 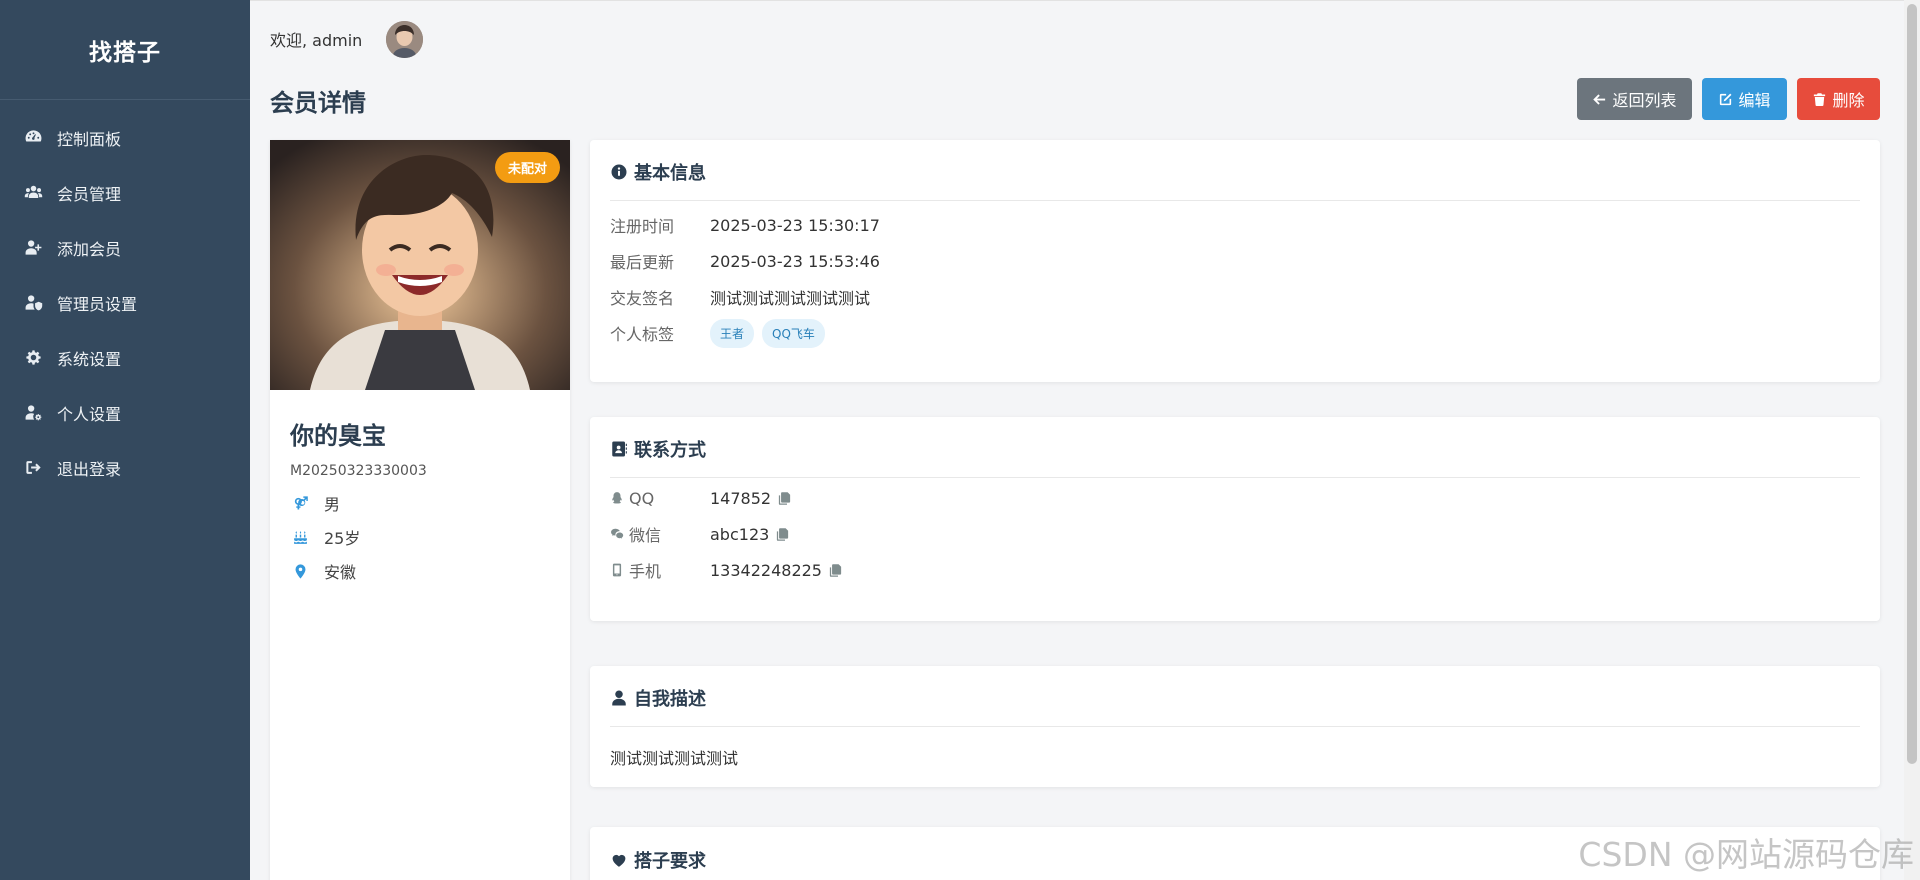 What do you see at coordinates (642, 226) in the screenshot?
I see `register-time-label: 注册时间` at bounding box center [642, 226].